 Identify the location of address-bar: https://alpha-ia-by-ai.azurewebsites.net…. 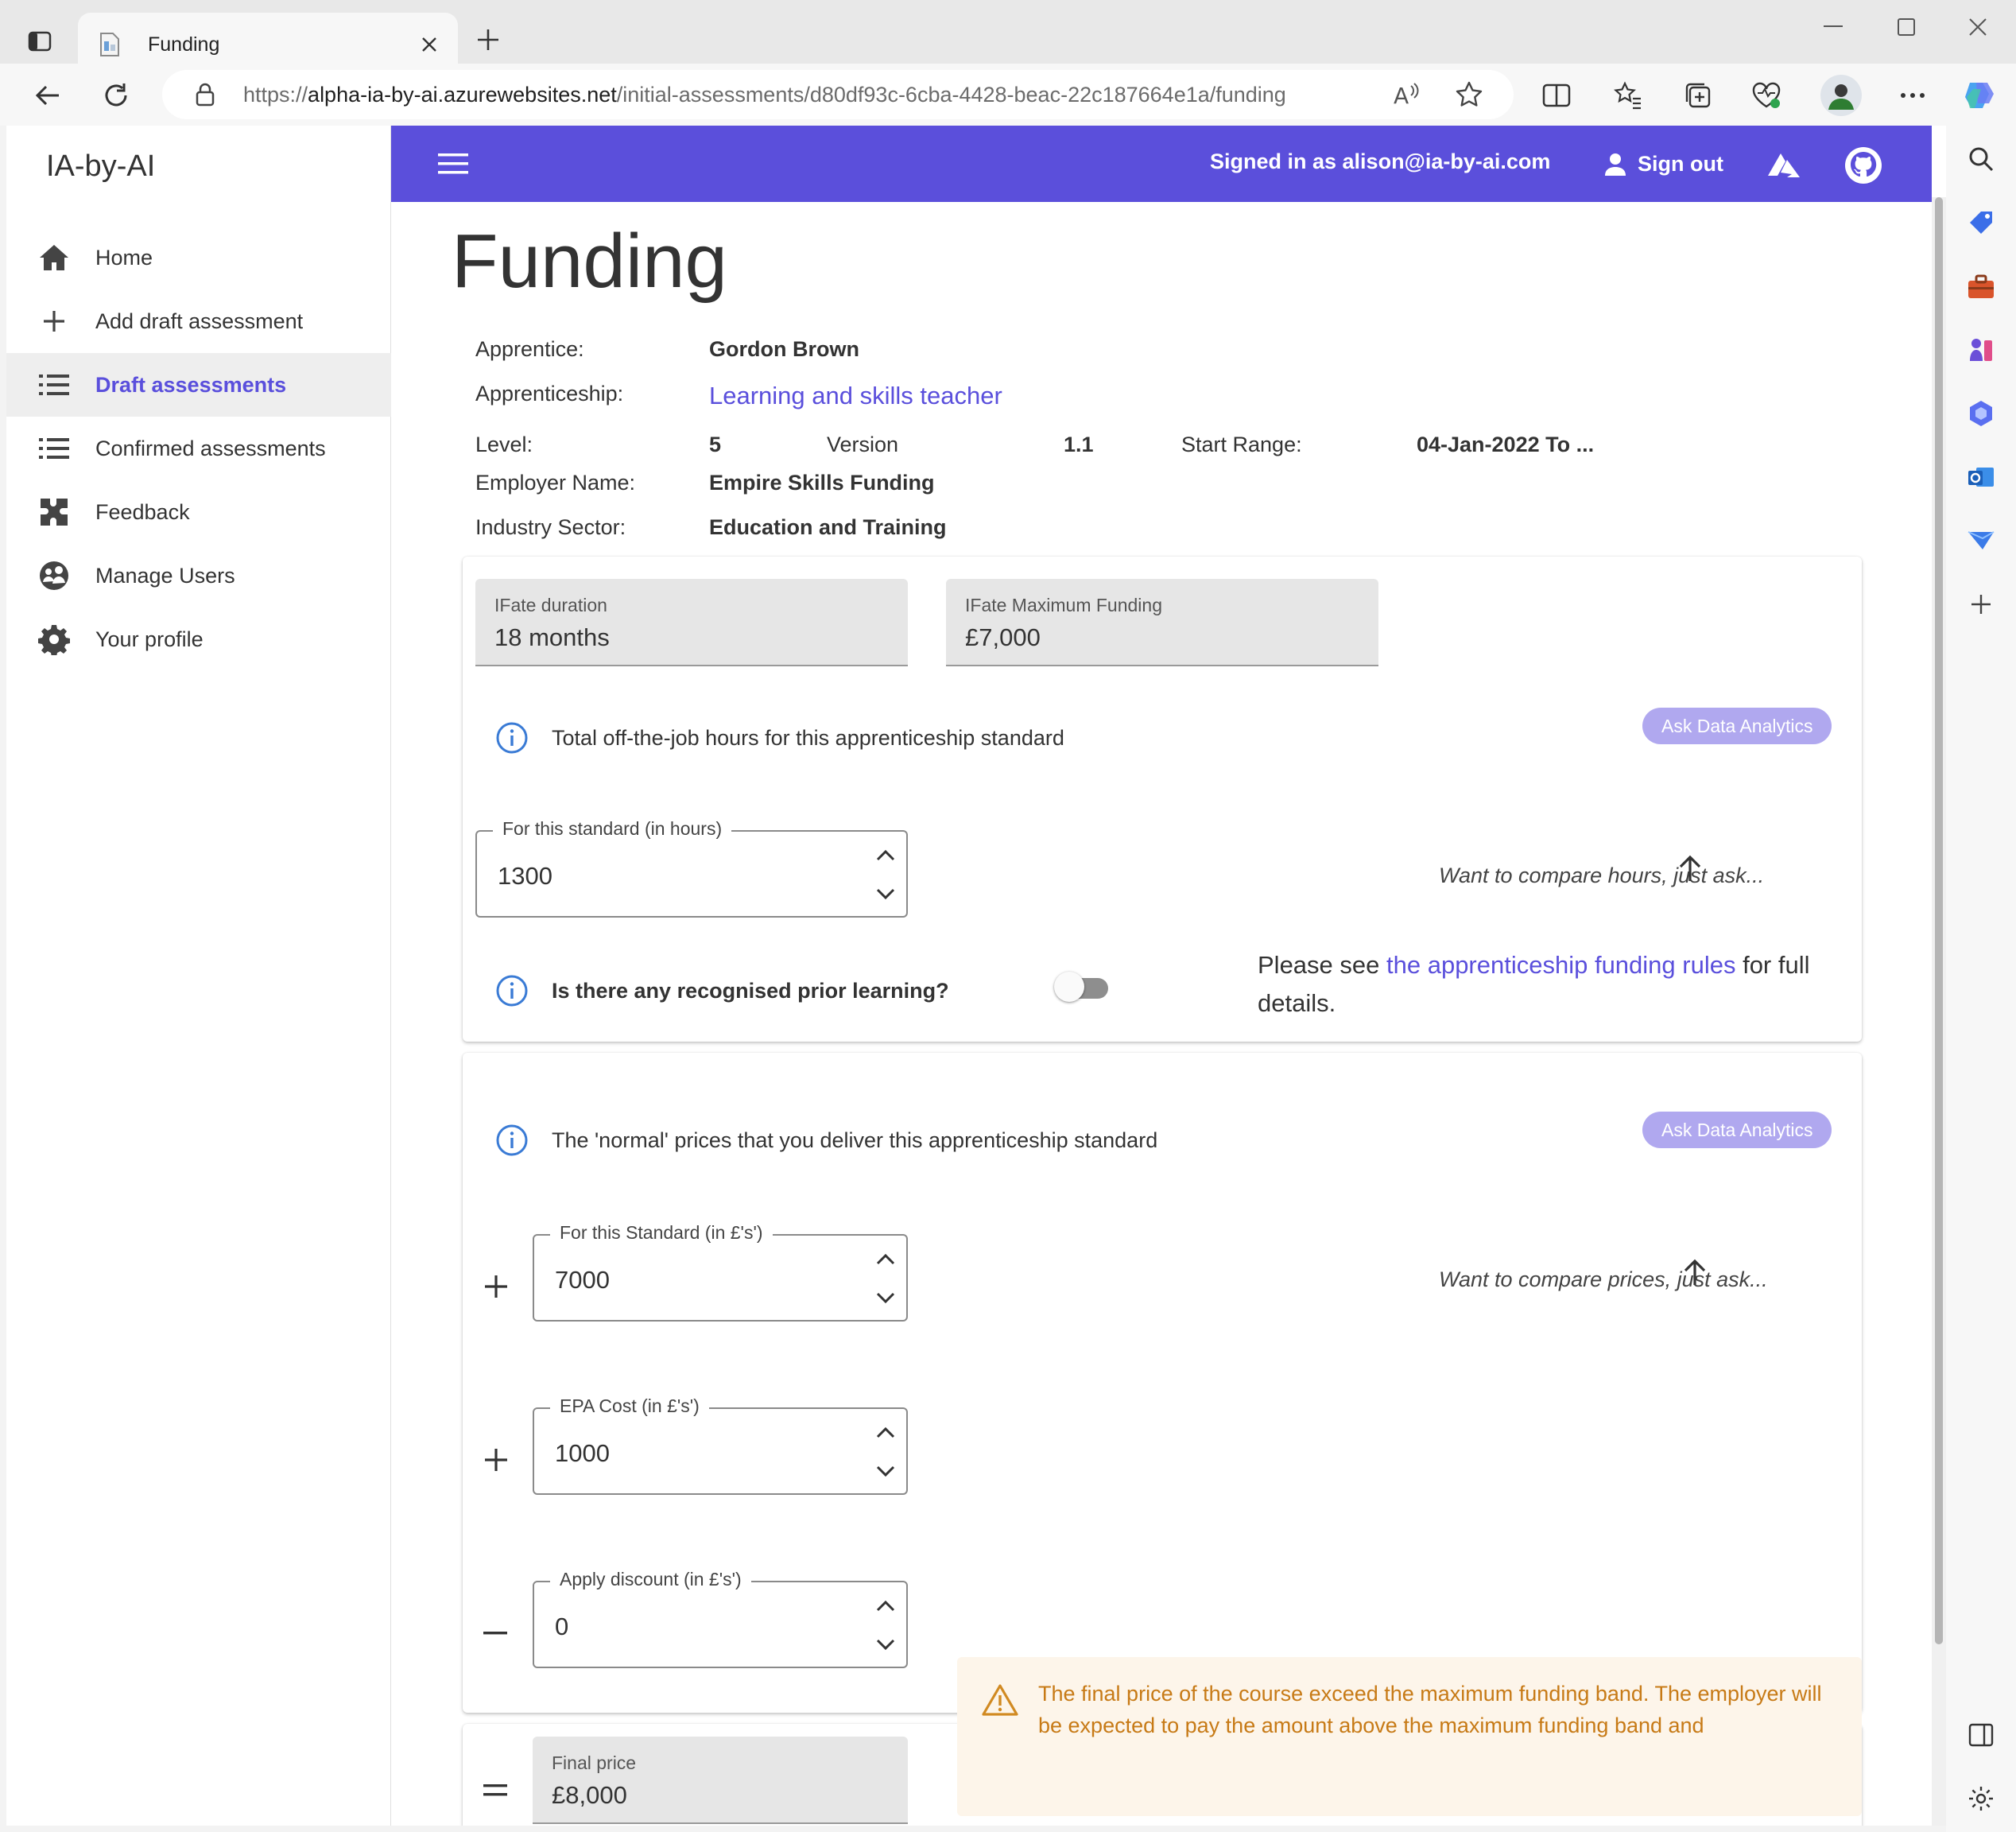
(838, 94).